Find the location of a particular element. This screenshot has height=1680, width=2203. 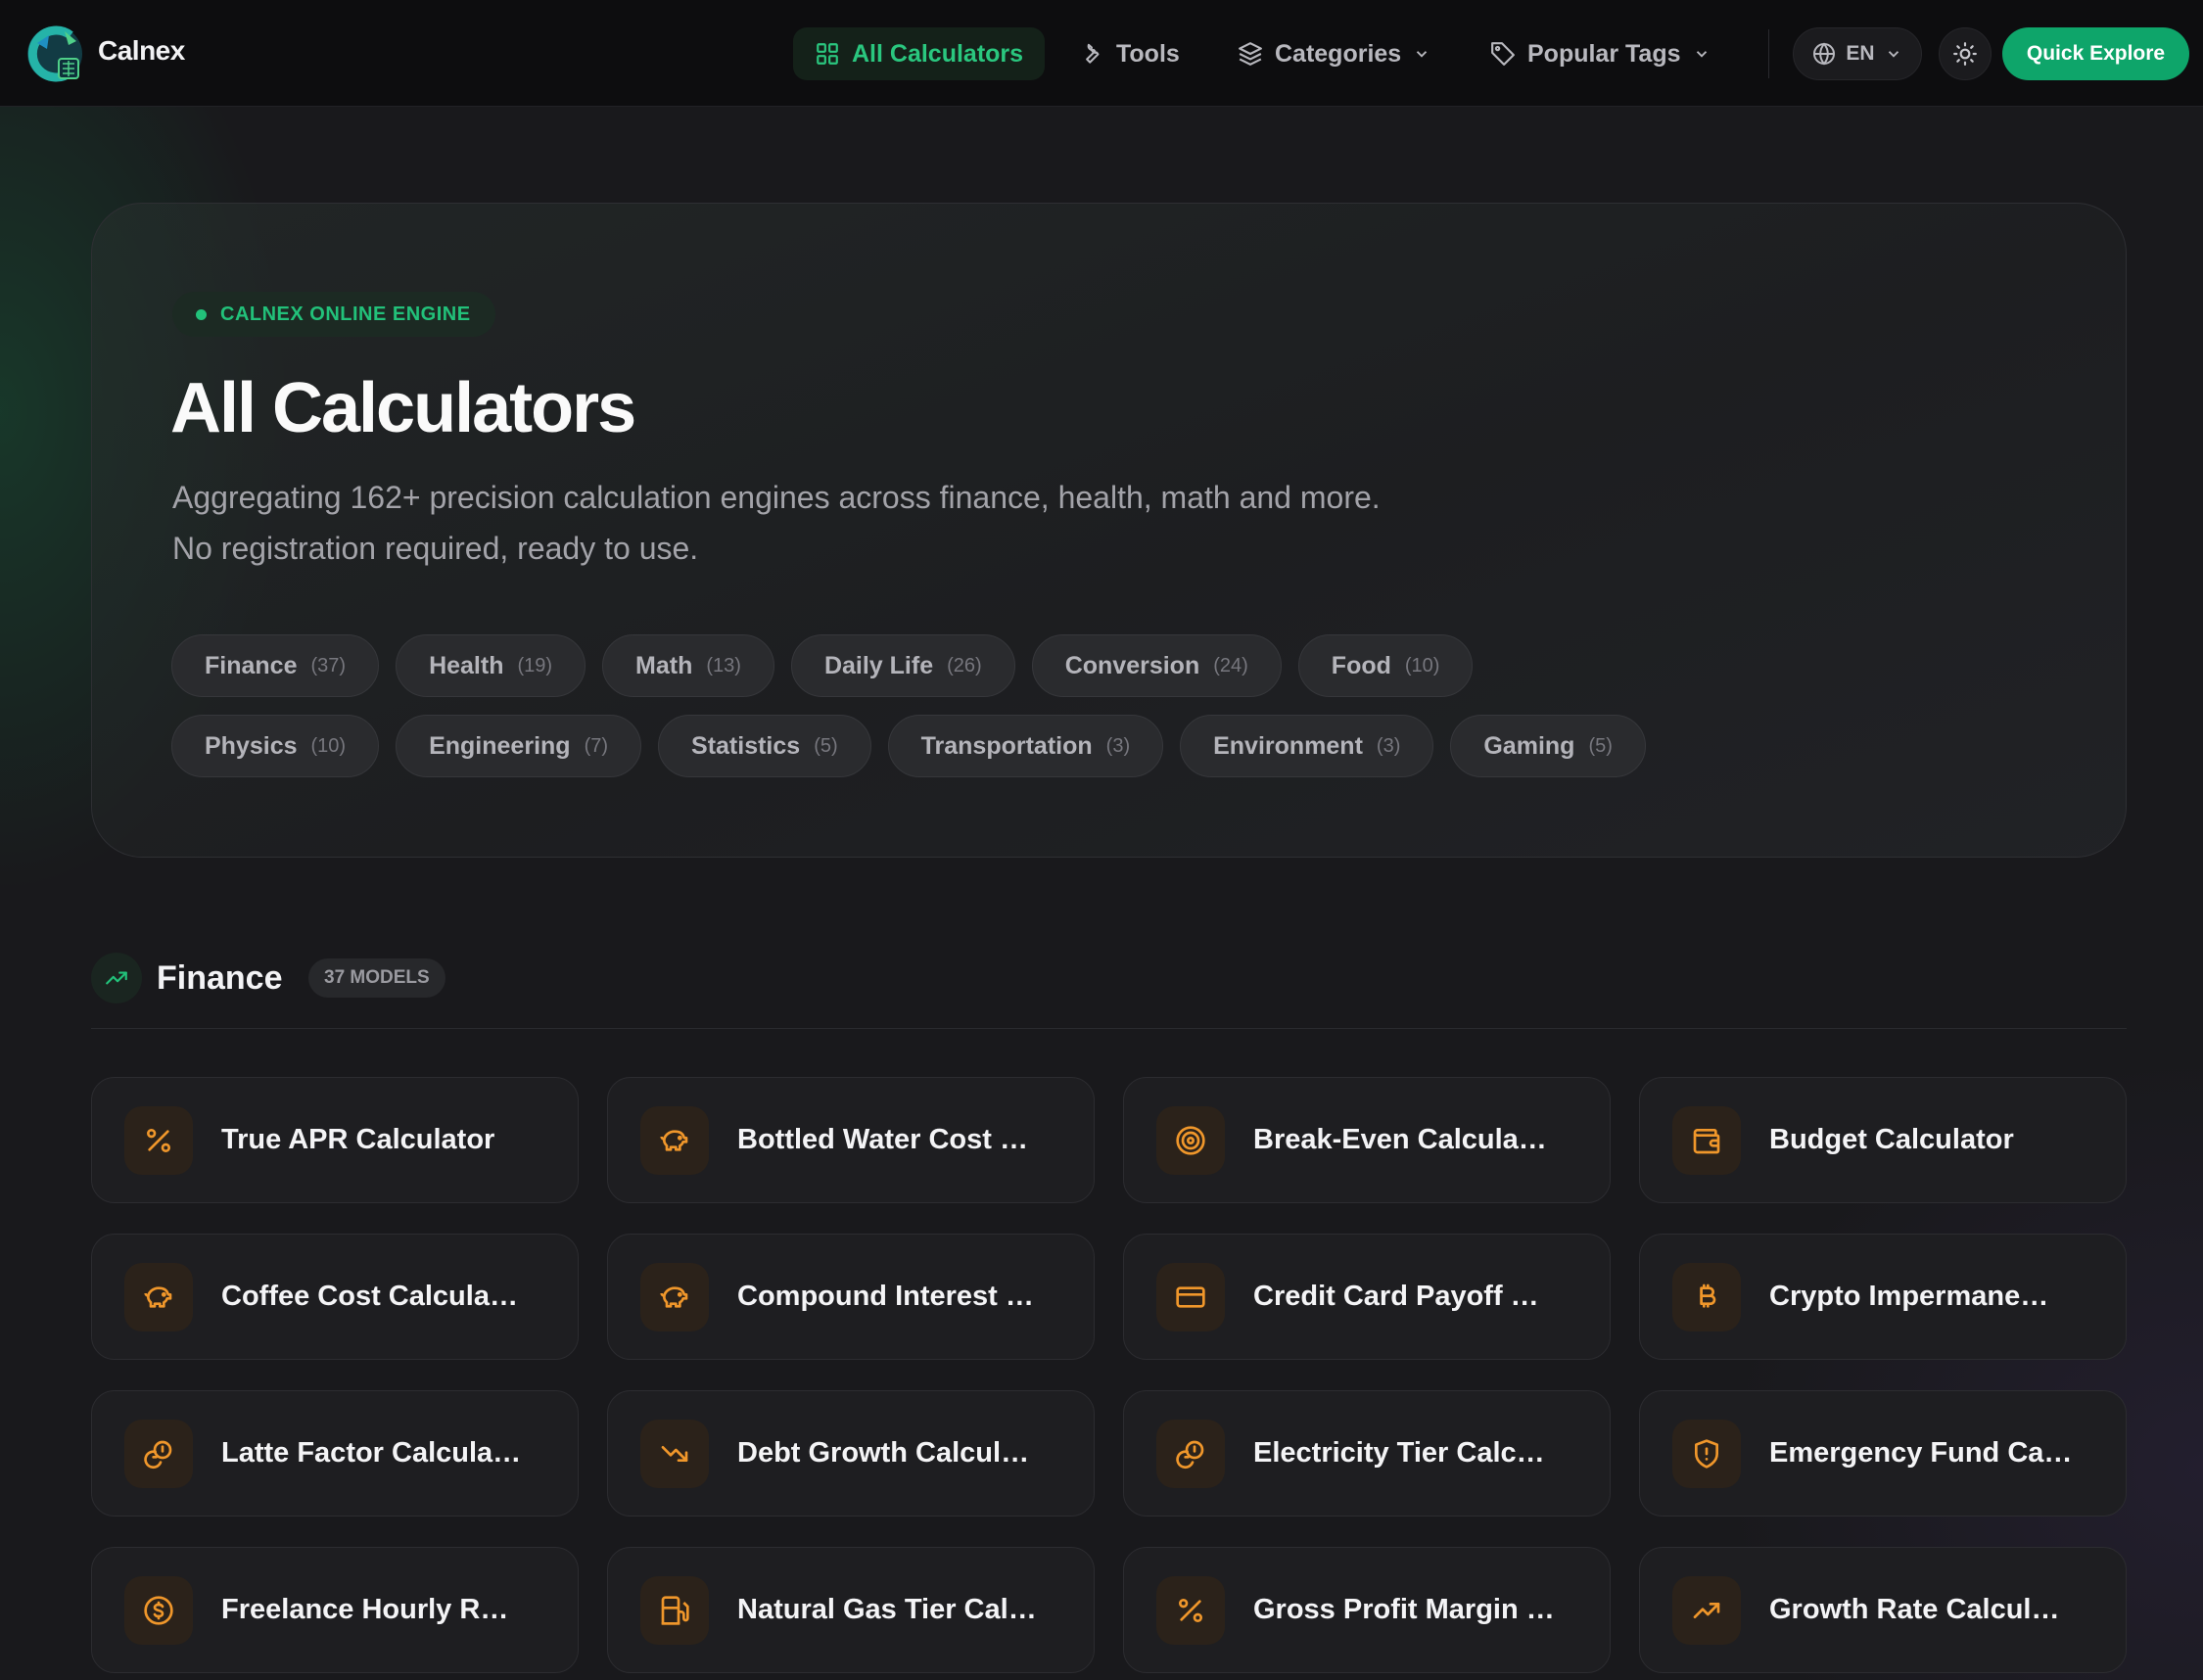

chip-count: (5) is located at coordinates (826, 745).